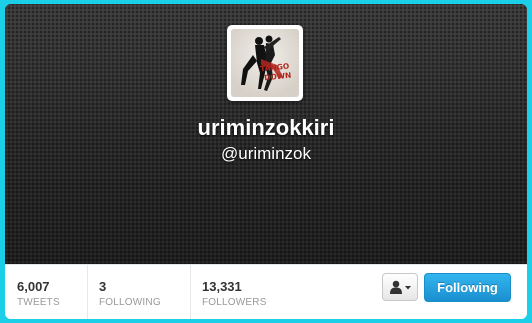  Describe the element at coordinates (222, 286) in the screenshot. I see `stat-followers-count: 13,331` at that location.